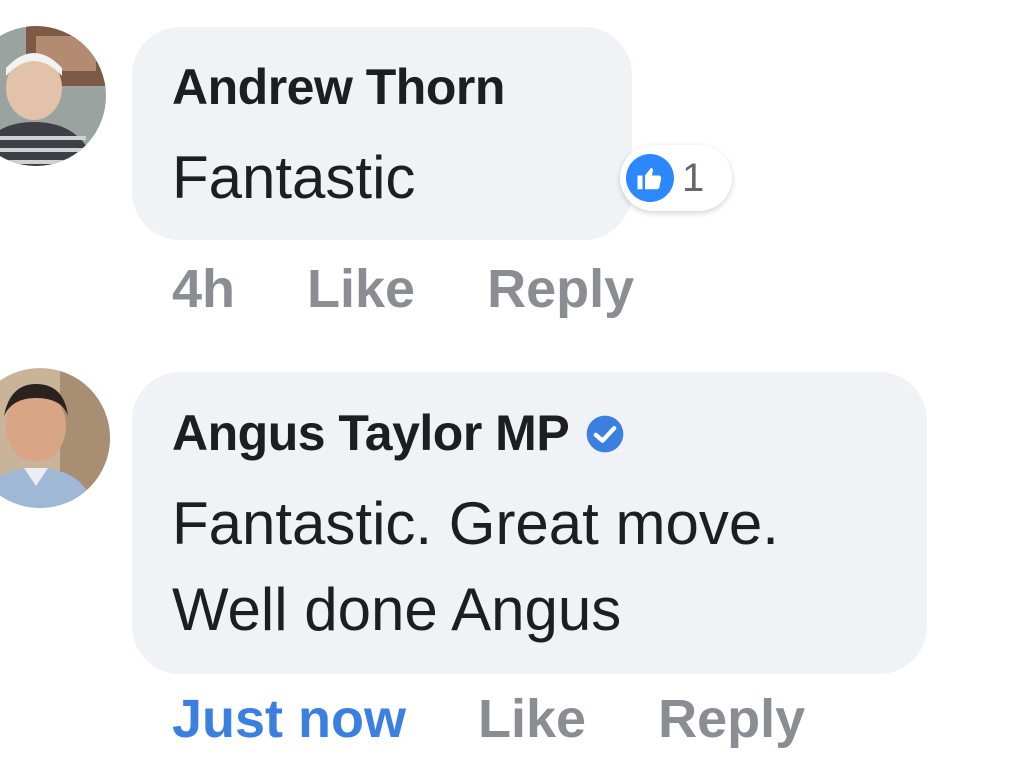 The height and width of the screenshot is (767, 1024). I want to click on thumbs-up-icon, so click(650, 178).